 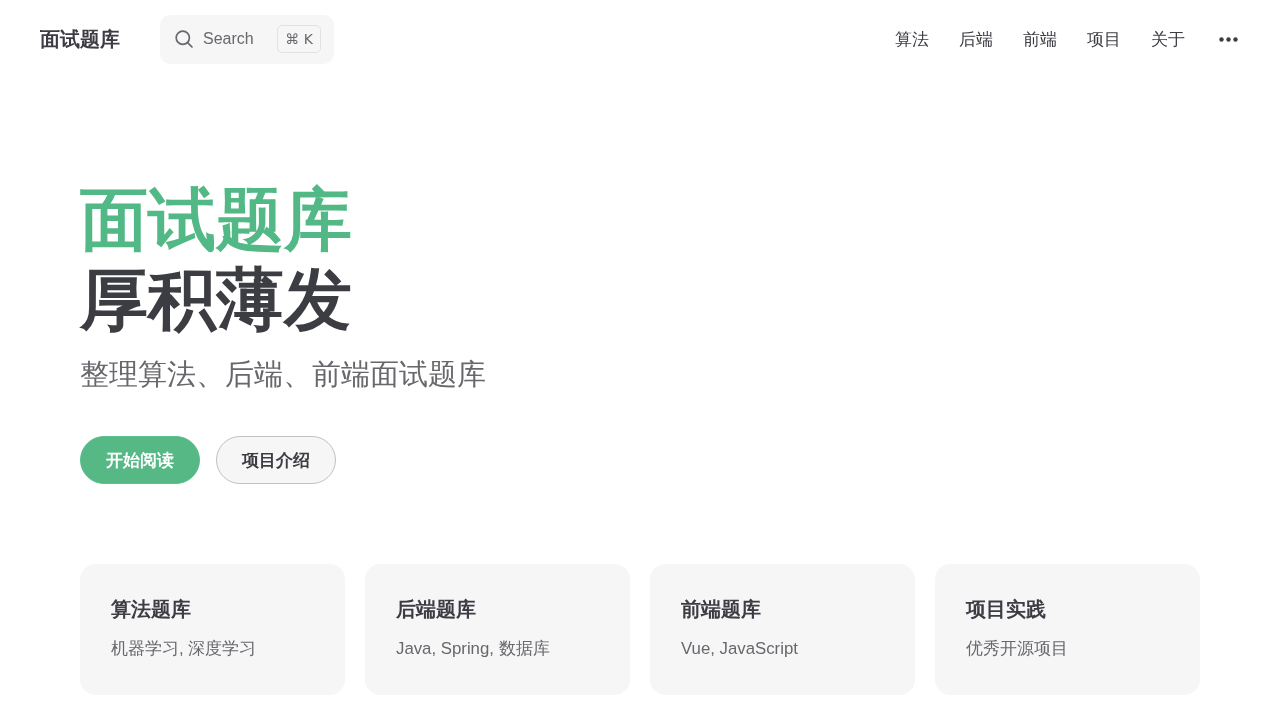 What do you see at coordinates (1168, 39) in the screenshot?
I see `nav-link: 关于` at bounding box center [1168, 39].